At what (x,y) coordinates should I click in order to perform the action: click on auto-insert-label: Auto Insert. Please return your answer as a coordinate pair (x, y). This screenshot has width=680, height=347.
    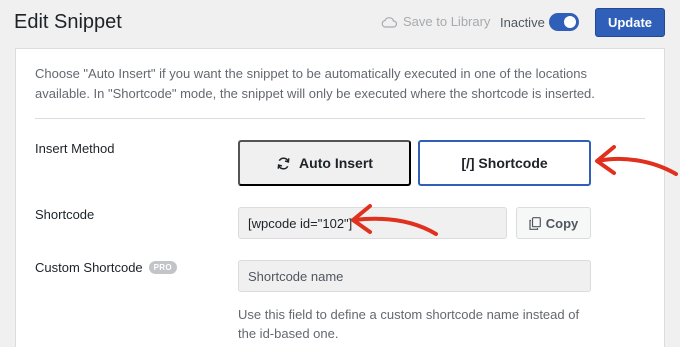
    Looking at the image, I should click on (336, 163).